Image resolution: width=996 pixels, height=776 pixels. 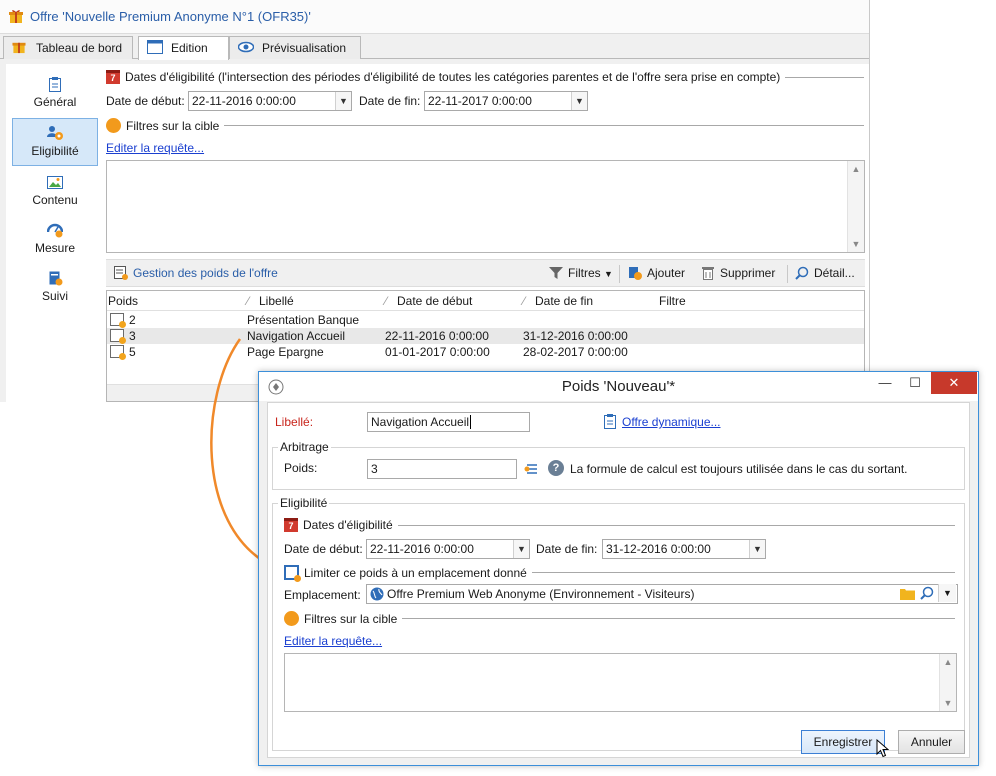 I want to click on sidebar-item-general: Général, so click(x=55, y=94).